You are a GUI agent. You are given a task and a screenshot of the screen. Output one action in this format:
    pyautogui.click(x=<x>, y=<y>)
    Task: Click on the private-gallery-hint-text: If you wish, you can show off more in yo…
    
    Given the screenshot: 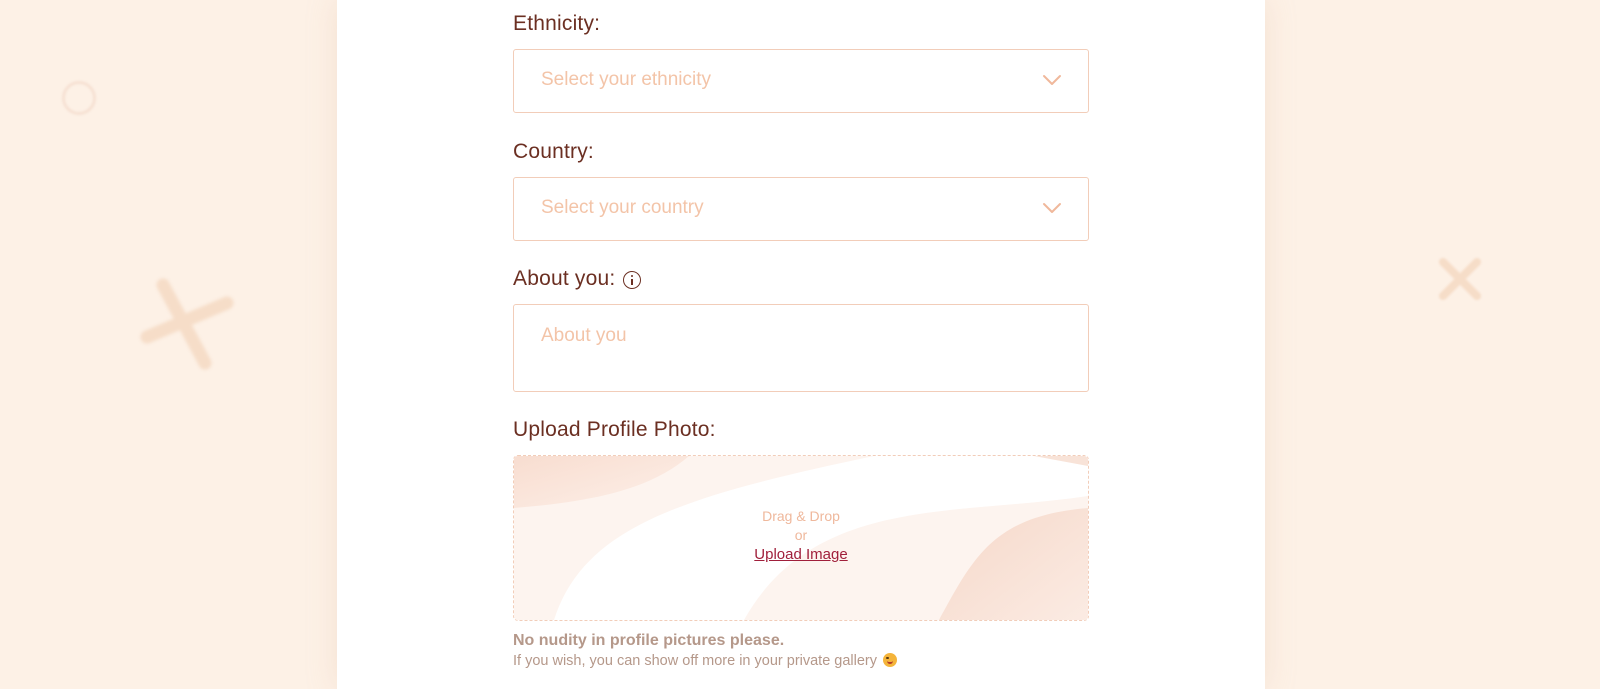 What is the action you would take?
    pyautogui.click(x=695, y=661)
    